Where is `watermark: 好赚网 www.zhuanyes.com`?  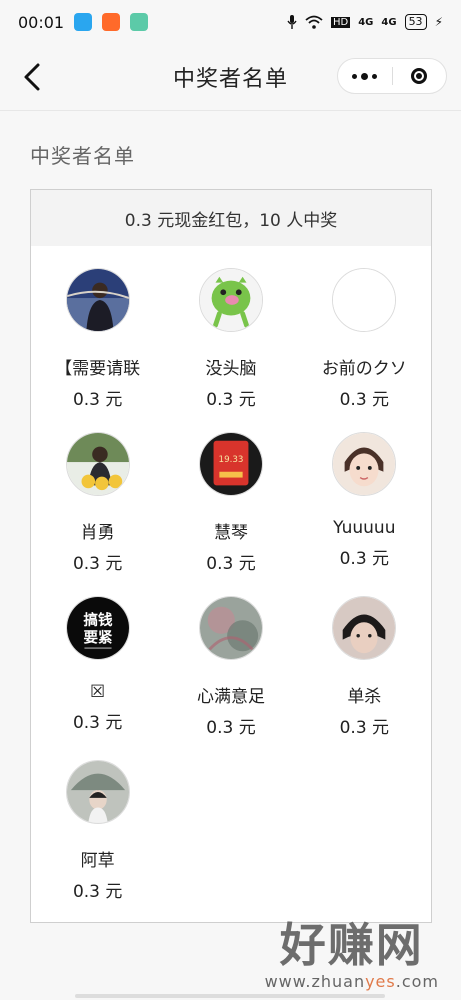 watermark: 好赚网 www.zhuanyes.com is located at coordinates (352, 954).